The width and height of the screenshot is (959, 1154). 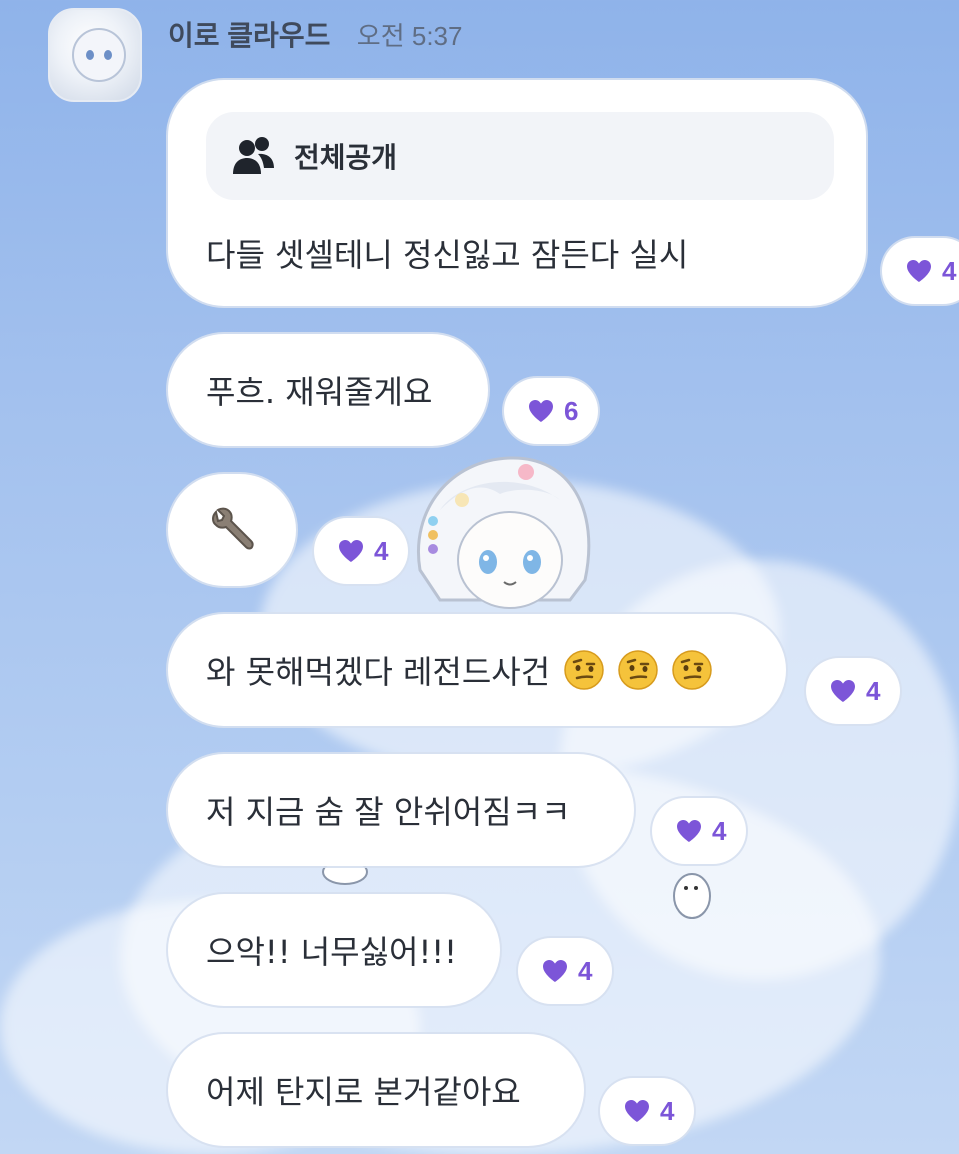 I want to click on message-bubble, so click(x=232, y=530).